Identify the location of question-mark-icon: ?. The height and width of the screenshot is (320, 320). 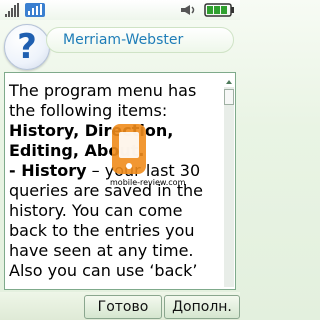
(27, 47).